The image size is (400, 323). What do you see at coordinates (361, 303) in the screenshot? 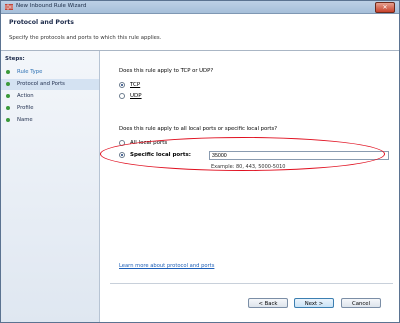
I see `cancel-button: Cancel` at bounding box center [361, 303].